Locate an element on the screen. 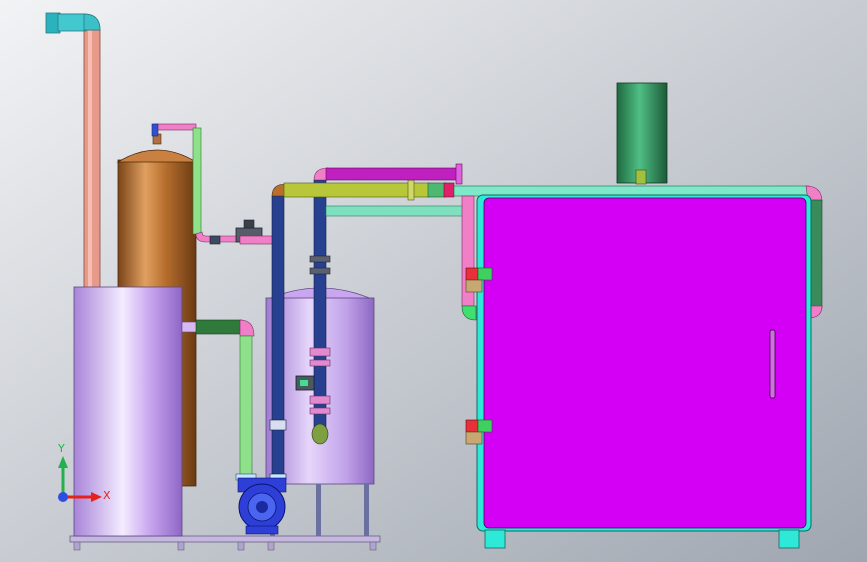  chimney-stack is located at coordinates (642, 133).